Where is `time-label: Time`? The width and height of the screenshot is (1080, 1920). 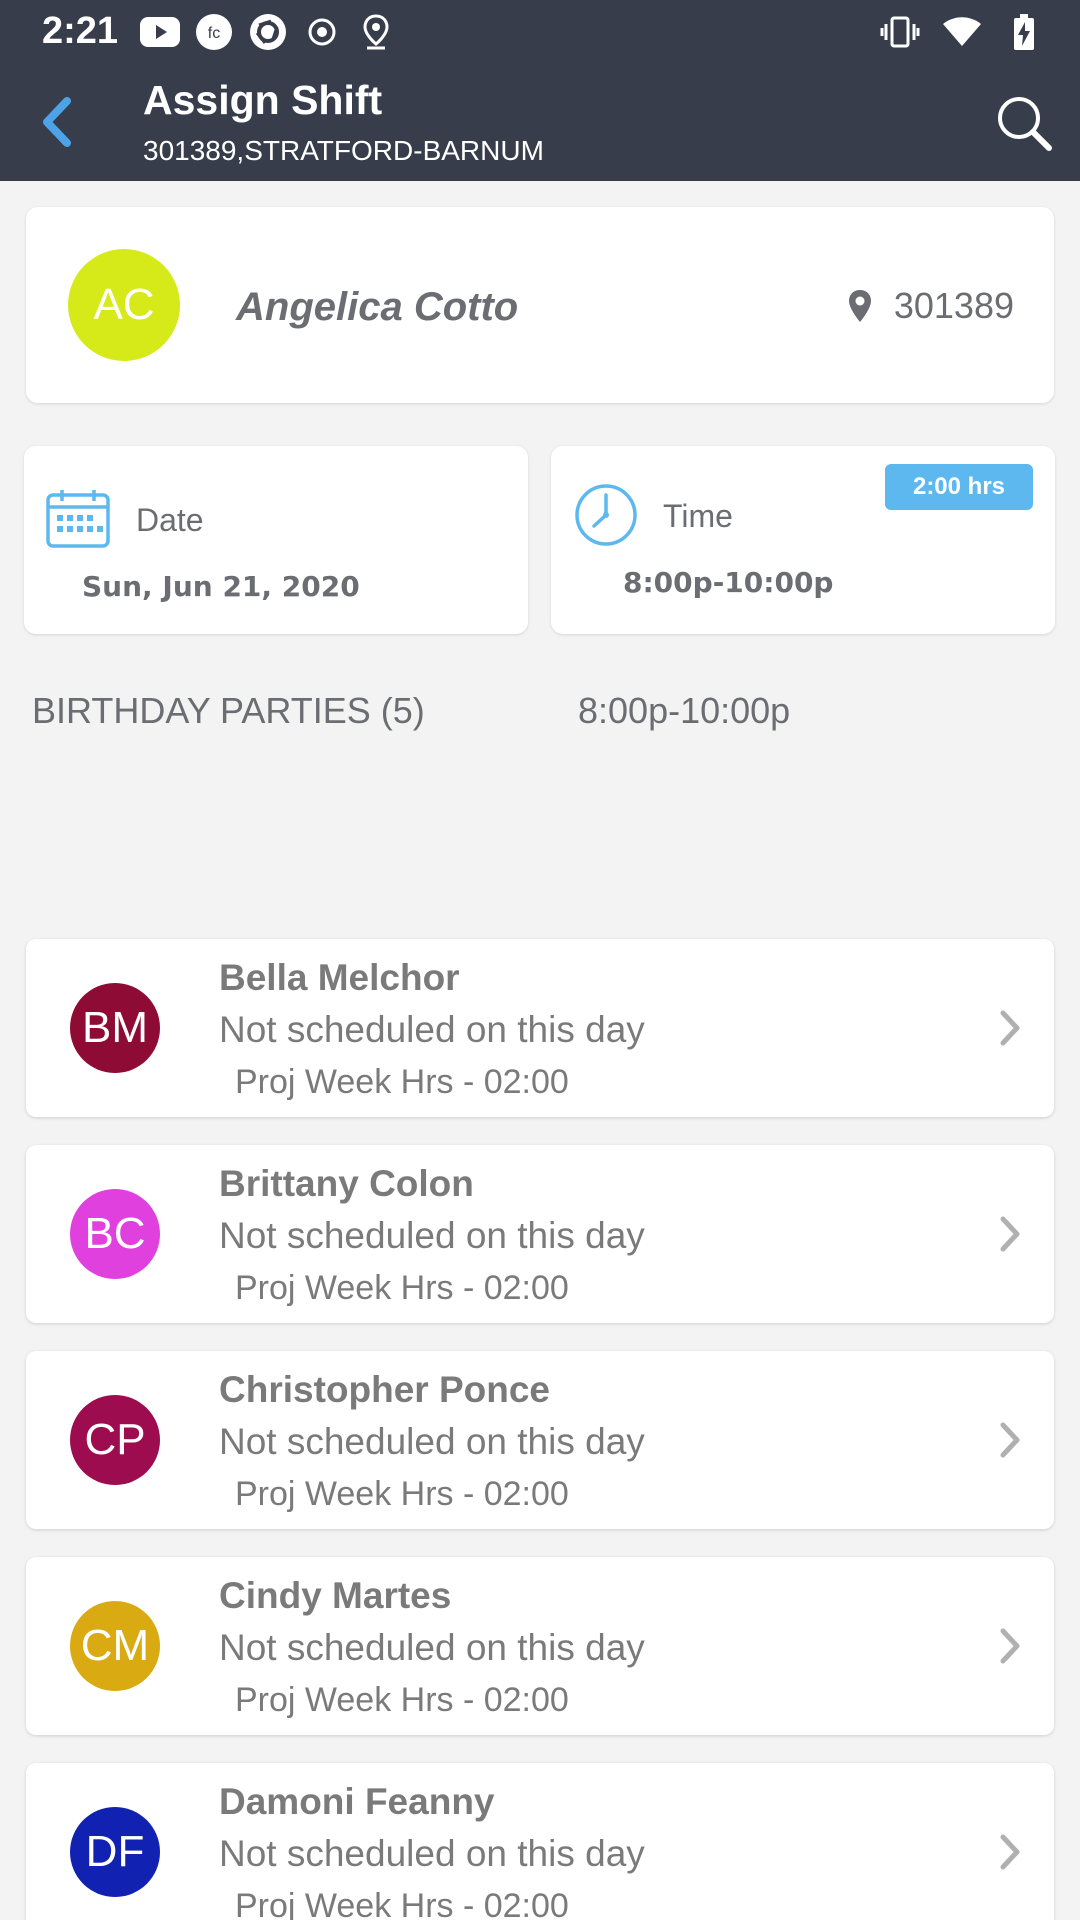 time-label: Time is located at coordinates (698, 516).